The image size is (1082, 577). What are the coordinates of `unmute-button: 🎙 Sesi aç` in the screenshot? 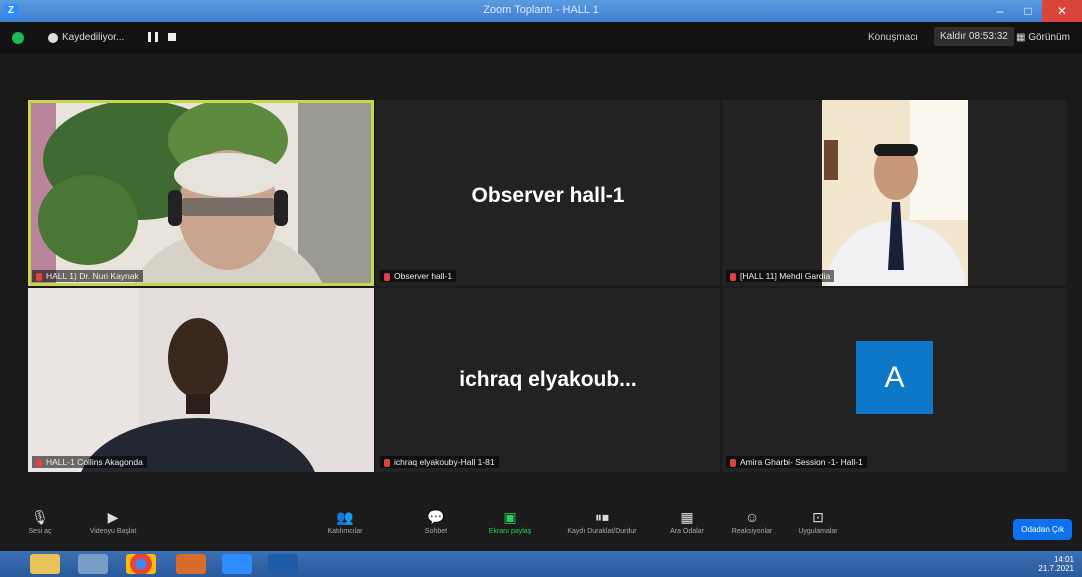 It's located at (40, 522).